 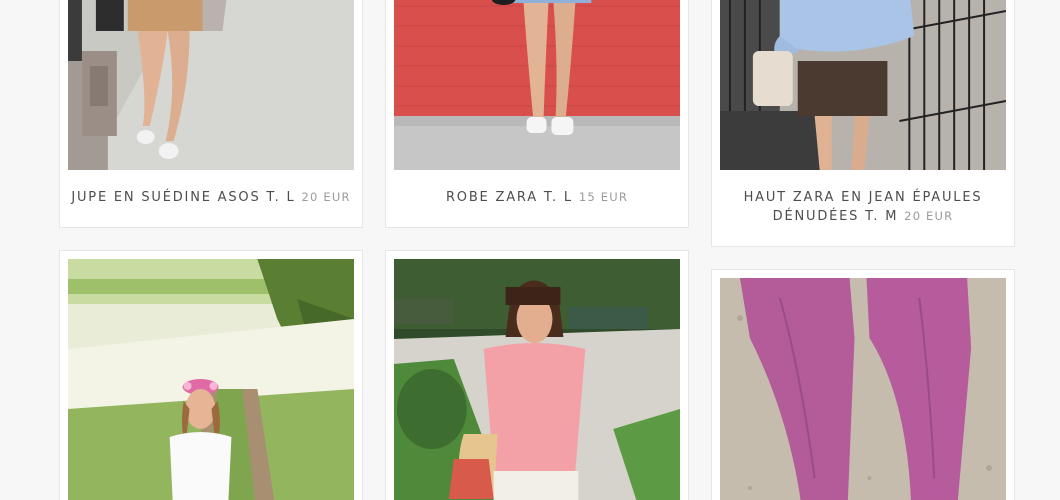 I want to click on product-card-pink-top, so click(x=537, y=375).